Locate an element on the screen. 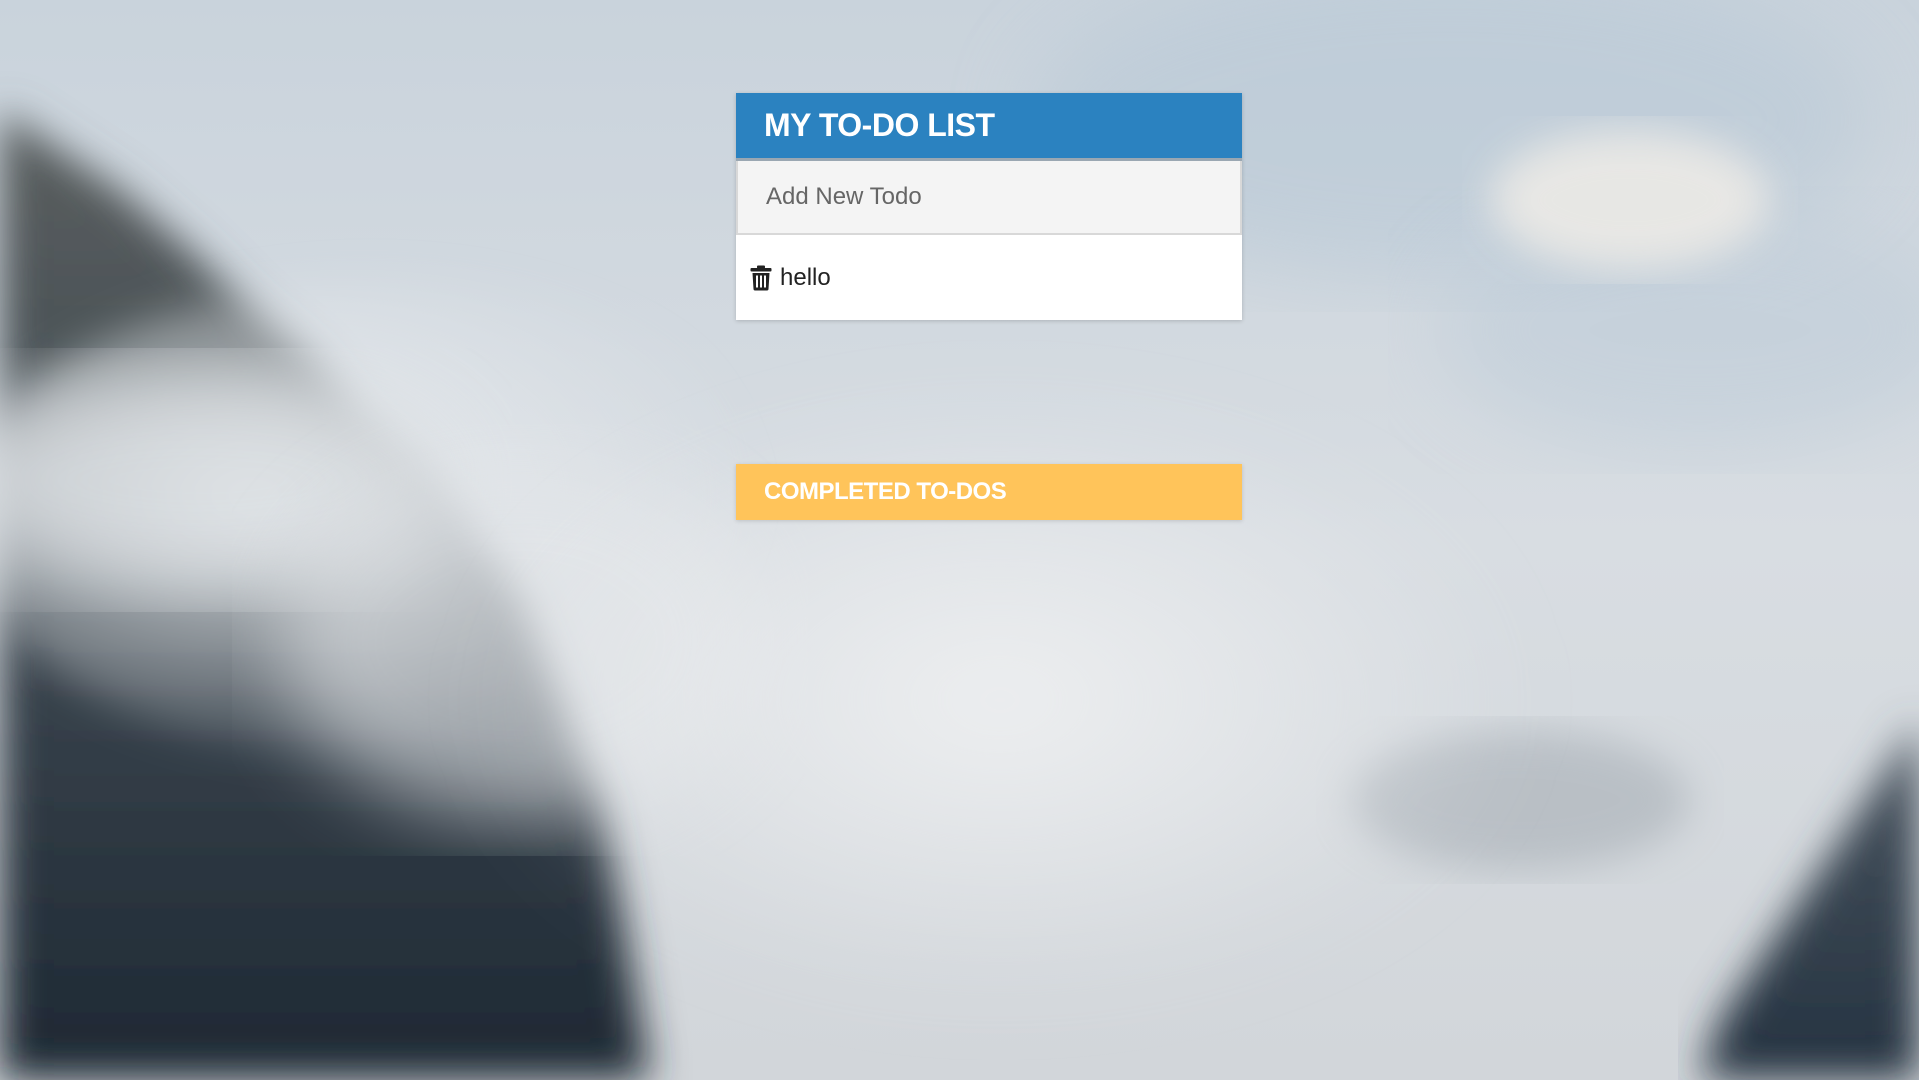 The height and width of the screenshot is (1080, 1919). completed-panel: COMPLETED TO-DOS is located at coordinates (989, 492).